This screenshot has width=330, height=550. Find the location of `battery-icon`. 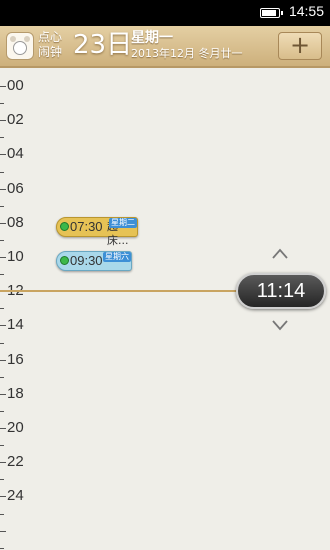

battery-icon is located at coordinates (271, 13).